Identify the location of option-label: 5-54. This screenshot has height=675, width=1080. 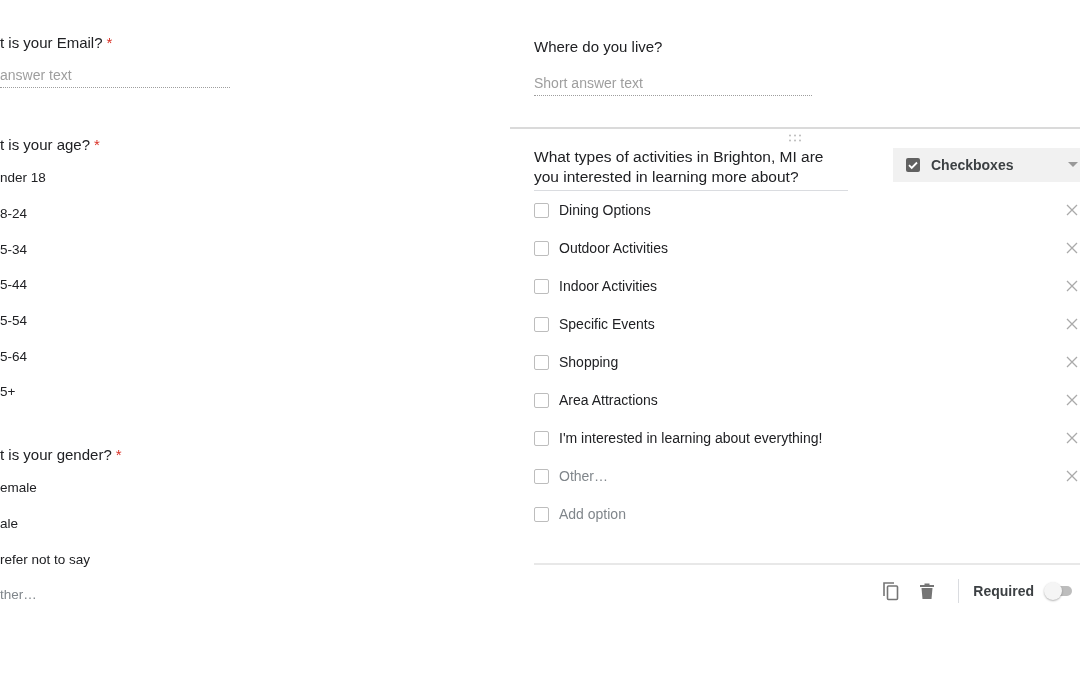
(14, 321).